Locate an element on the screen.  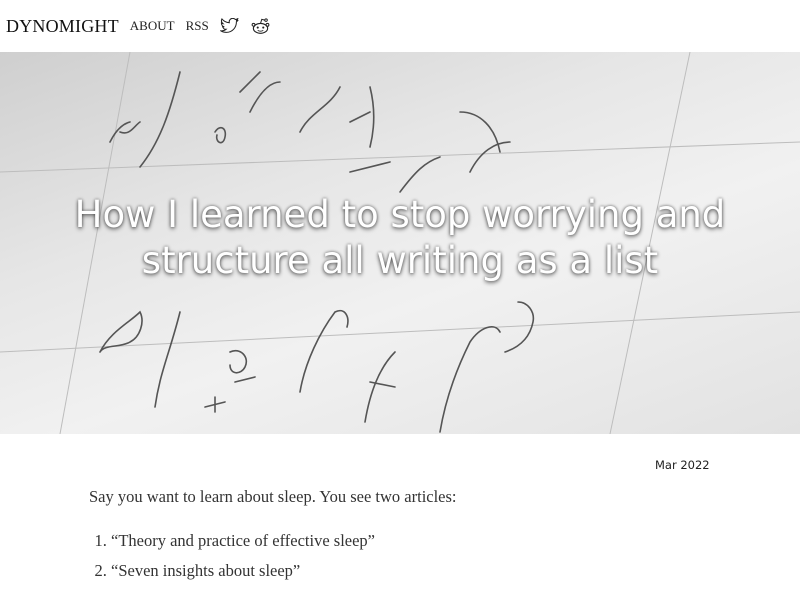
reddit-icon is located at coordinates (261, 26).